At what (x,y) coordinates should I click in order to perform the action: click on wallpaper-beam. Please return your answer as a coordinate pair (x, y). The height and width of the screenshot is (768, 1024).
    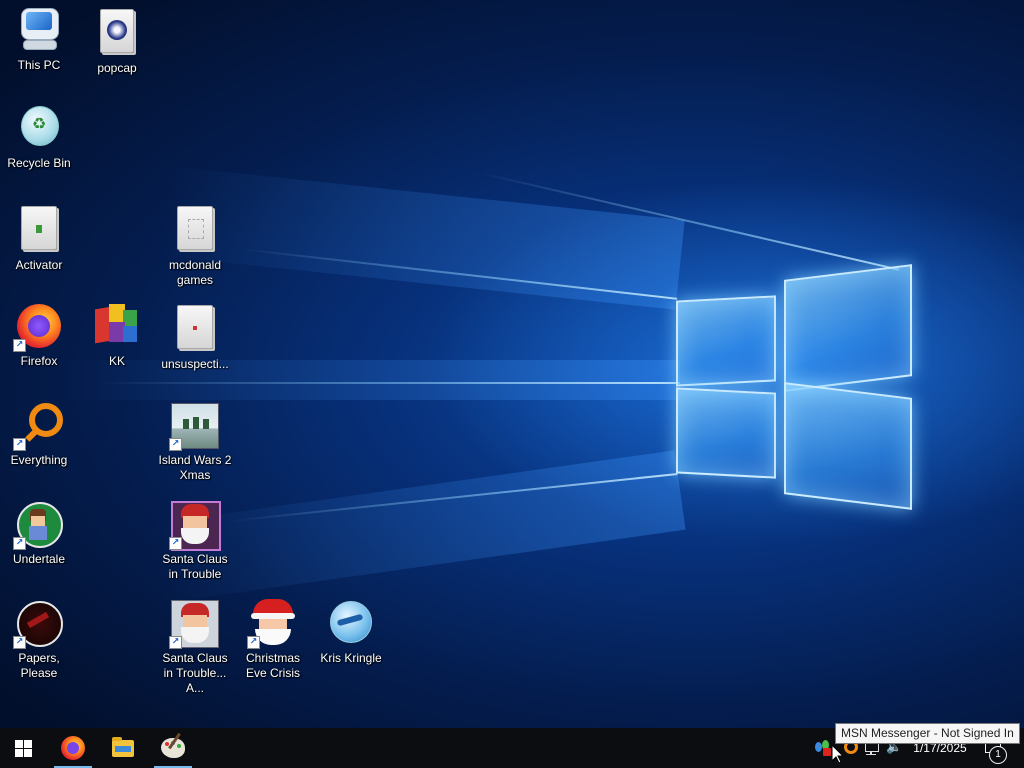
    Looking at the image, I should click on (390, 383).